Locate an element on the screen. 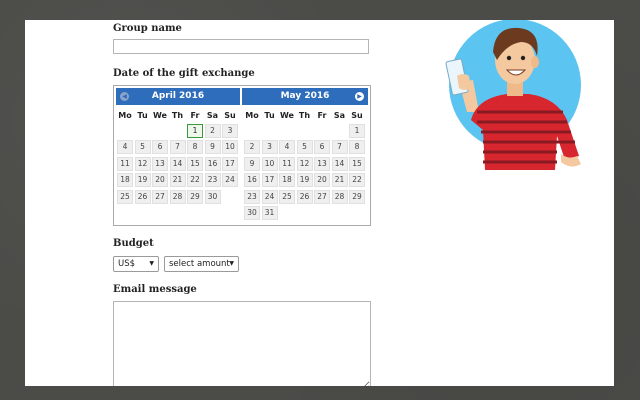 Image resolution: width=640 pixels, height=400 pixels. calendar-day: 31 is located at coordinates (269, 213).